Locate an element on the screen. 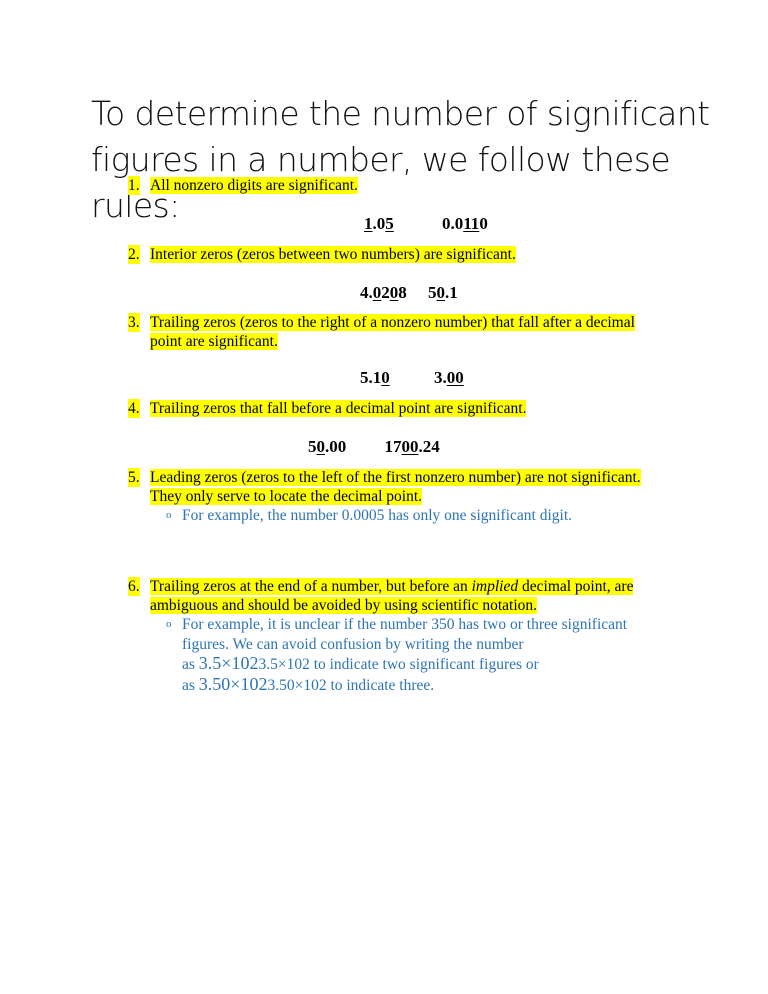 Image resolution: width=768 pixels, height=994 pixels. example-number: 5.10 is located at coordinates (375, 378).